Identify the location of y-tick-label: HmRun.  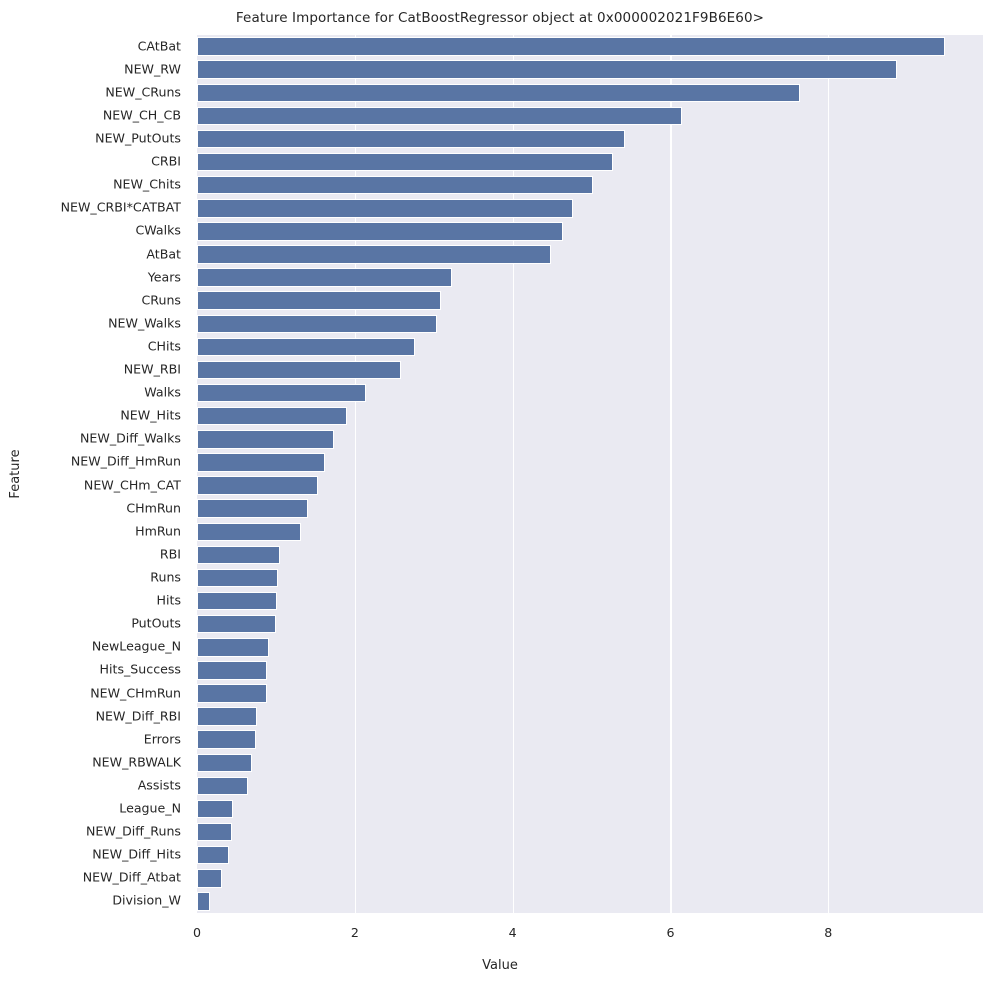
(158, 531).